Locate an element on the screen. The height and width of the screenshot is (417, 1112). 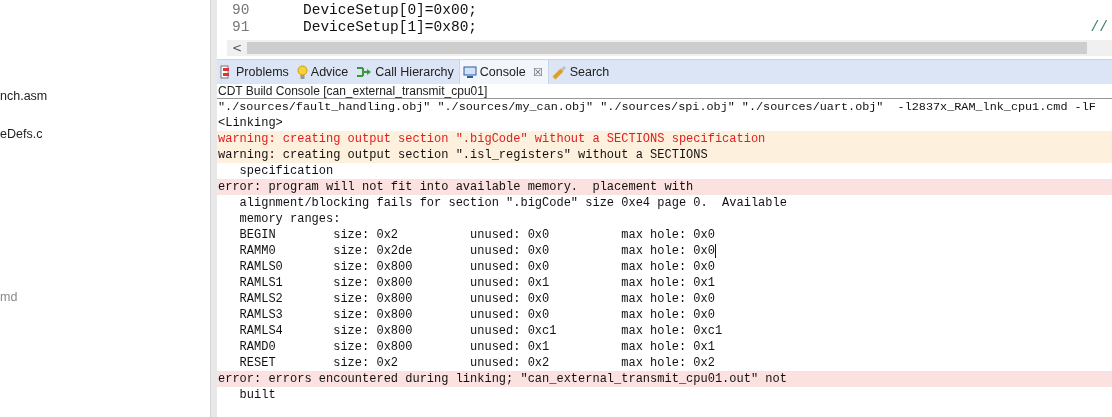
console-line: "./sources/fault_handling.obj" "./sources/my_can.obj" "./sources/spi.obj" "./sources/uart.obj" -l2837x_RAM_lnk_cpu1.cmd -lF is located at coordinates (657, 107).